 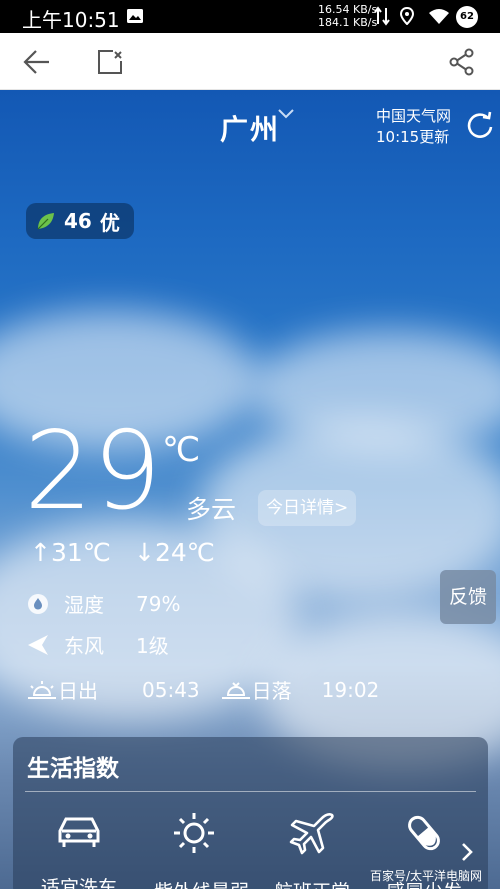 What do you see at coordinates (84, 605) in the screenshot?
I see `humidity-label: 湿度` at bounding box center [84, 605].